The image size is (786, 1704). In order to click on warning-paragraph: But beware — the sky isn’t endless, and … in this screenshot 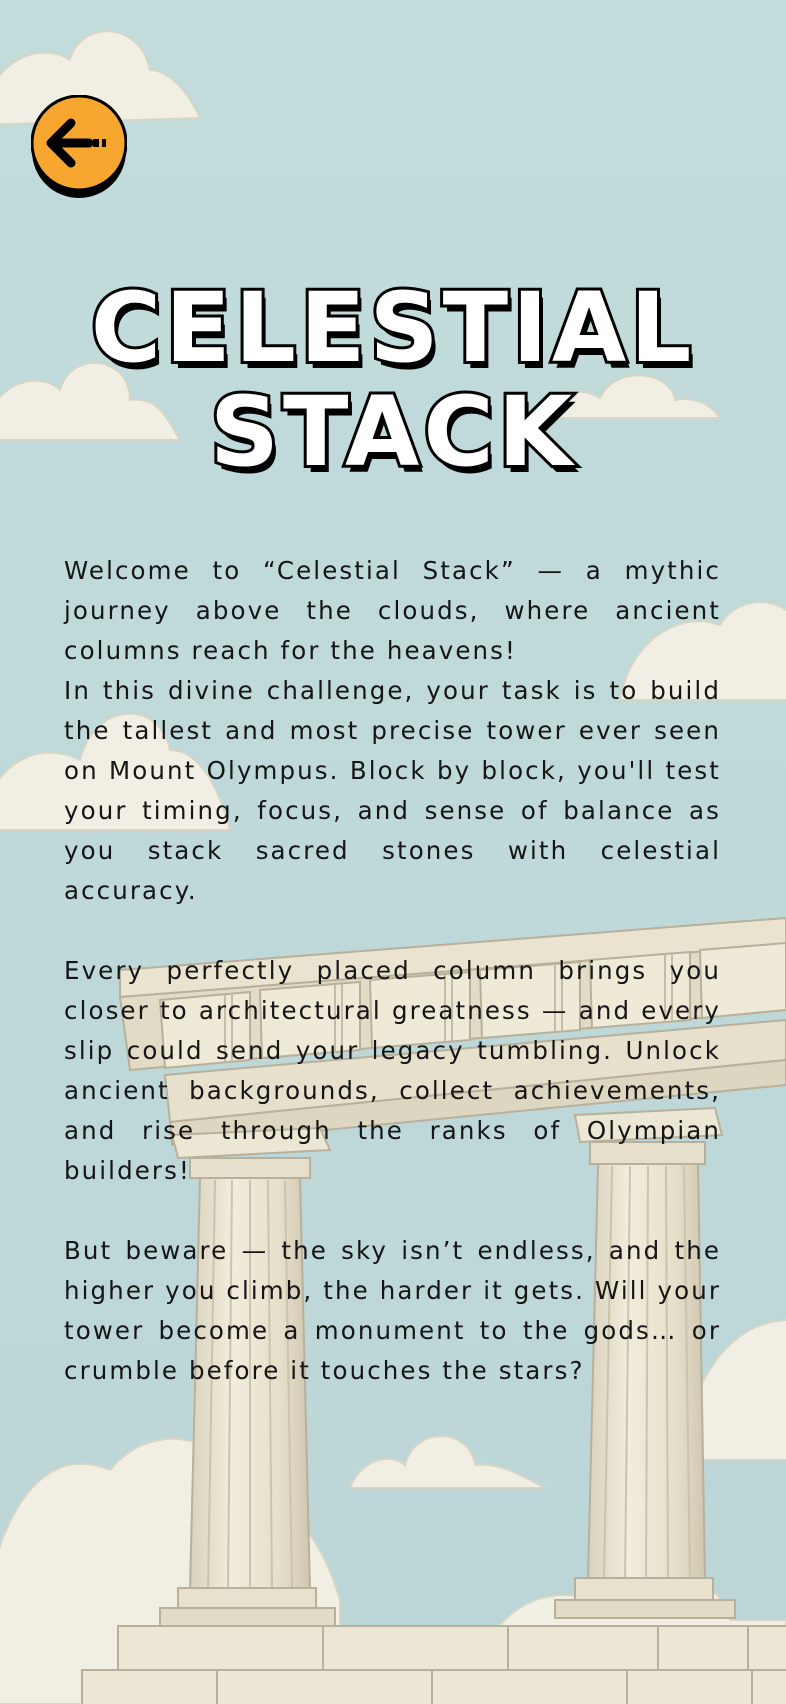, I will do `click(392, 1310)`.